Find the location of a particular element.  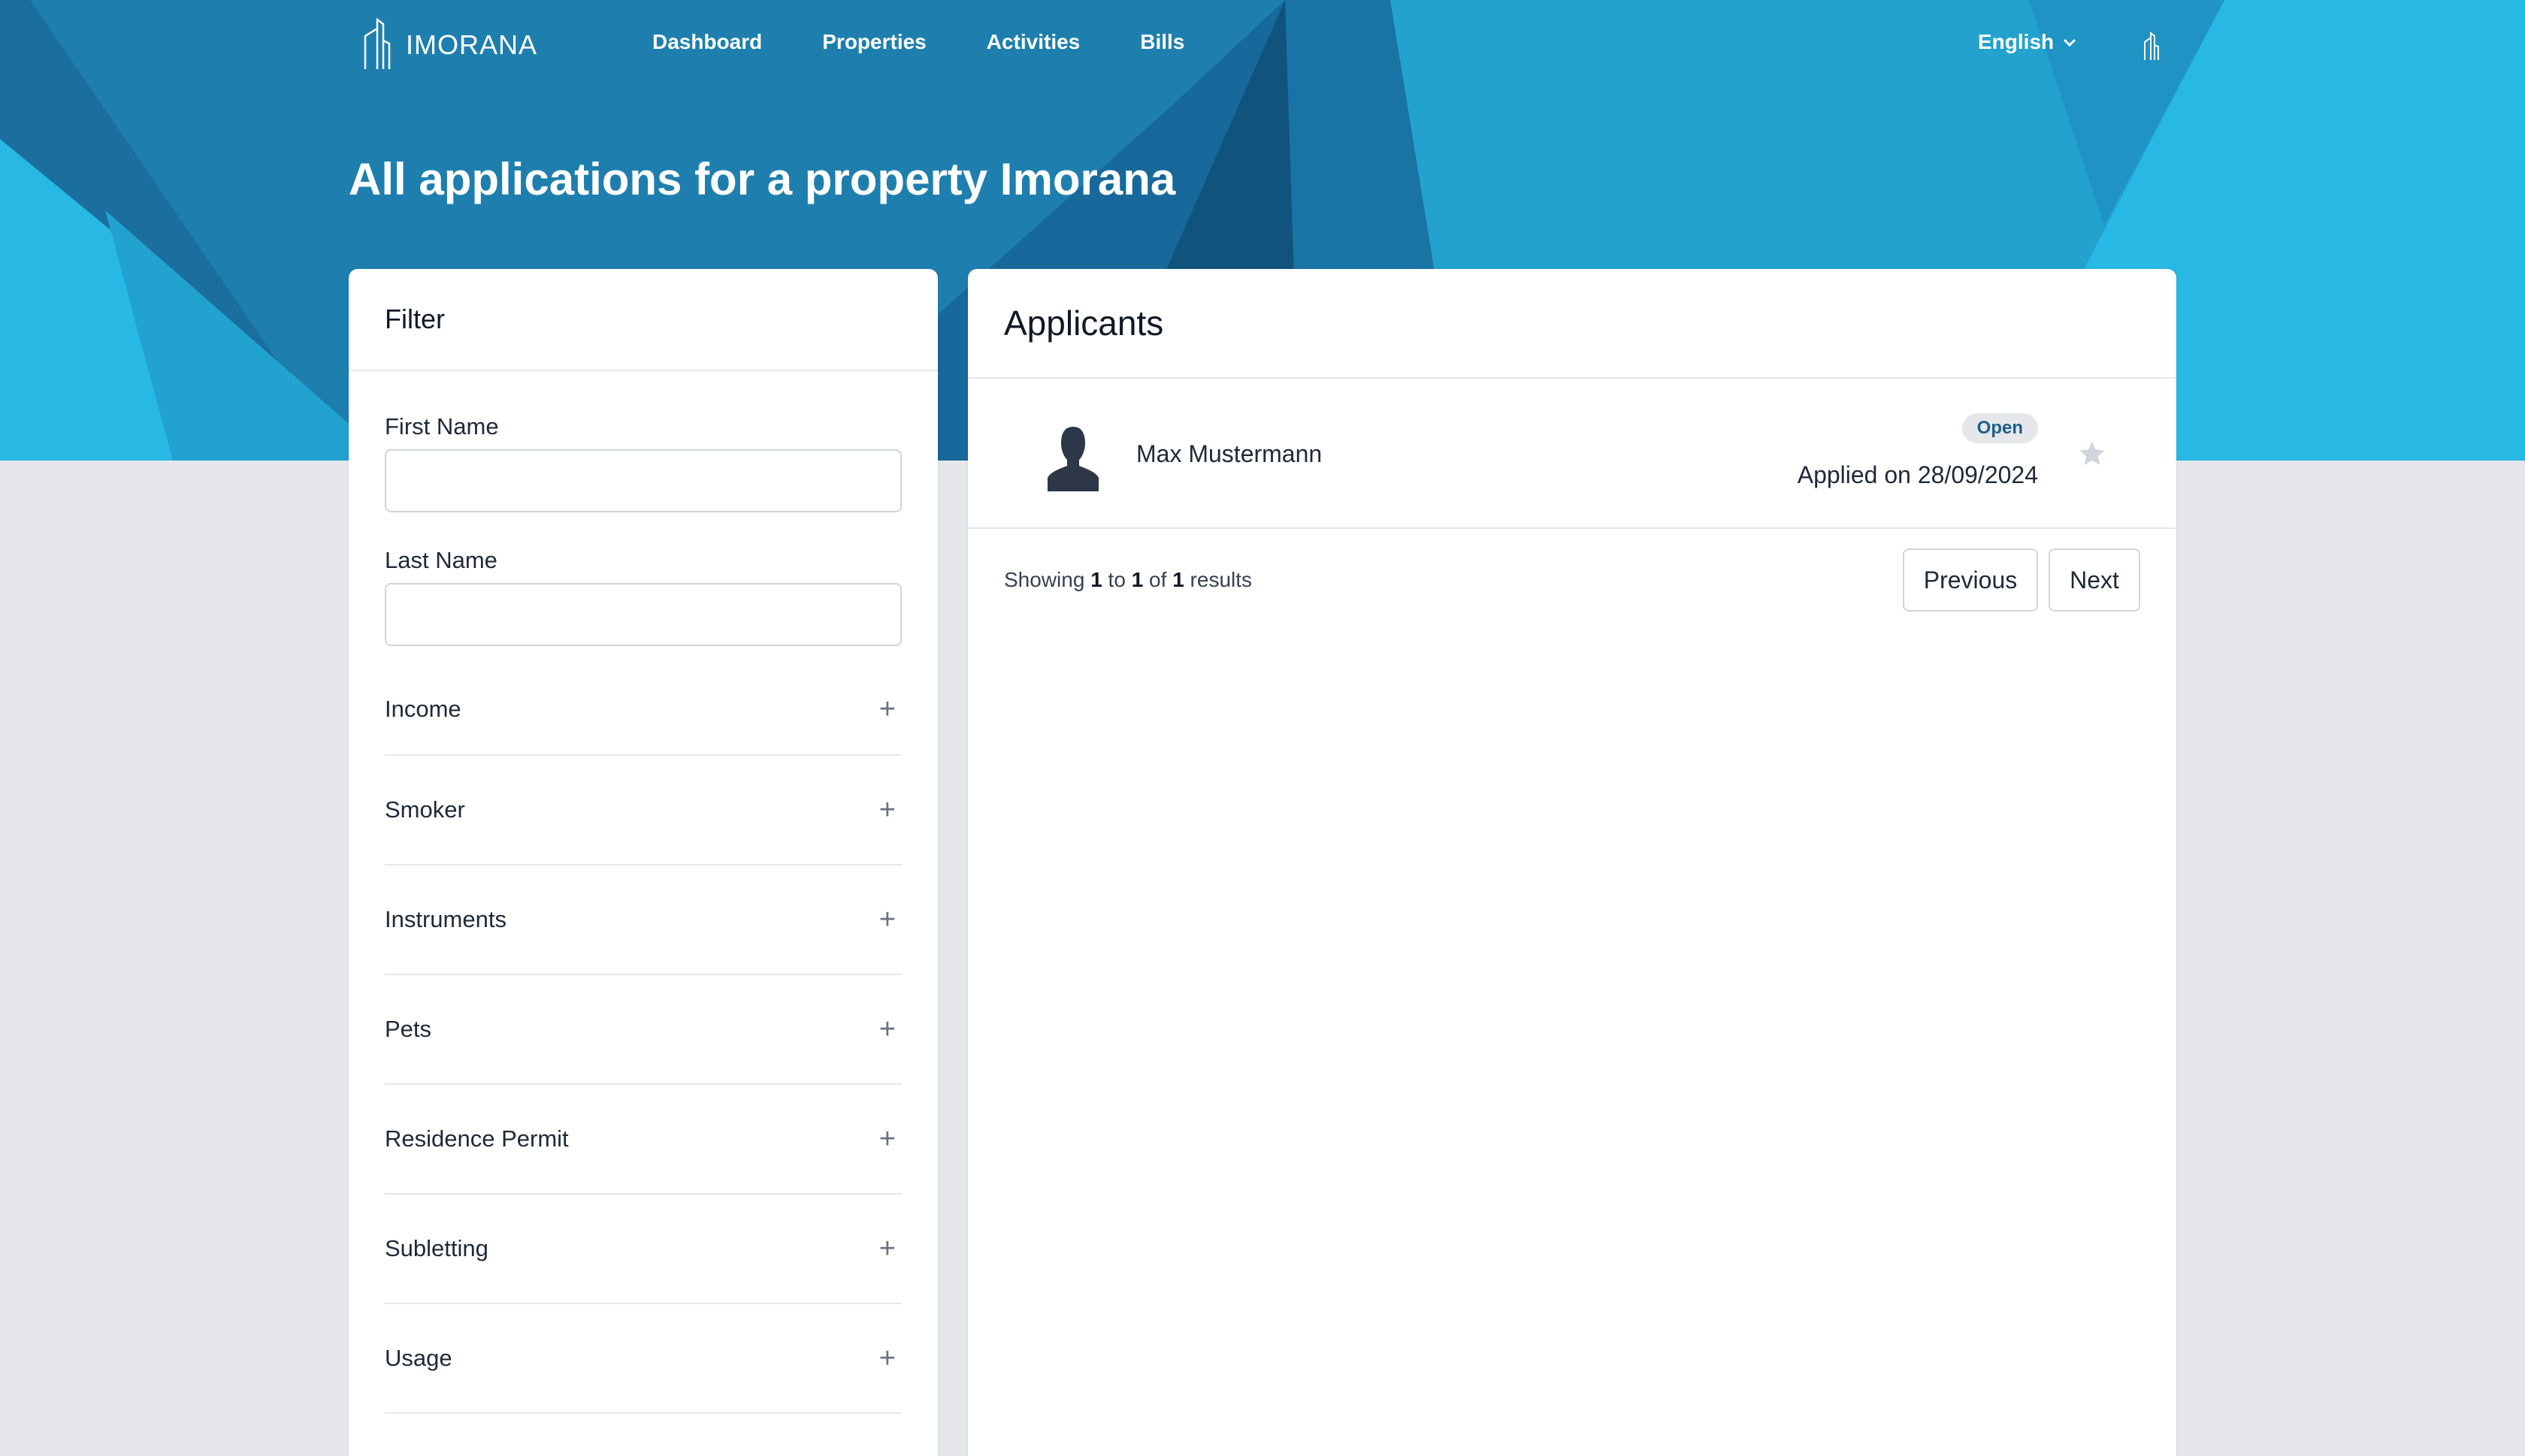

to-word: to is located at coordinates (1117, 579).